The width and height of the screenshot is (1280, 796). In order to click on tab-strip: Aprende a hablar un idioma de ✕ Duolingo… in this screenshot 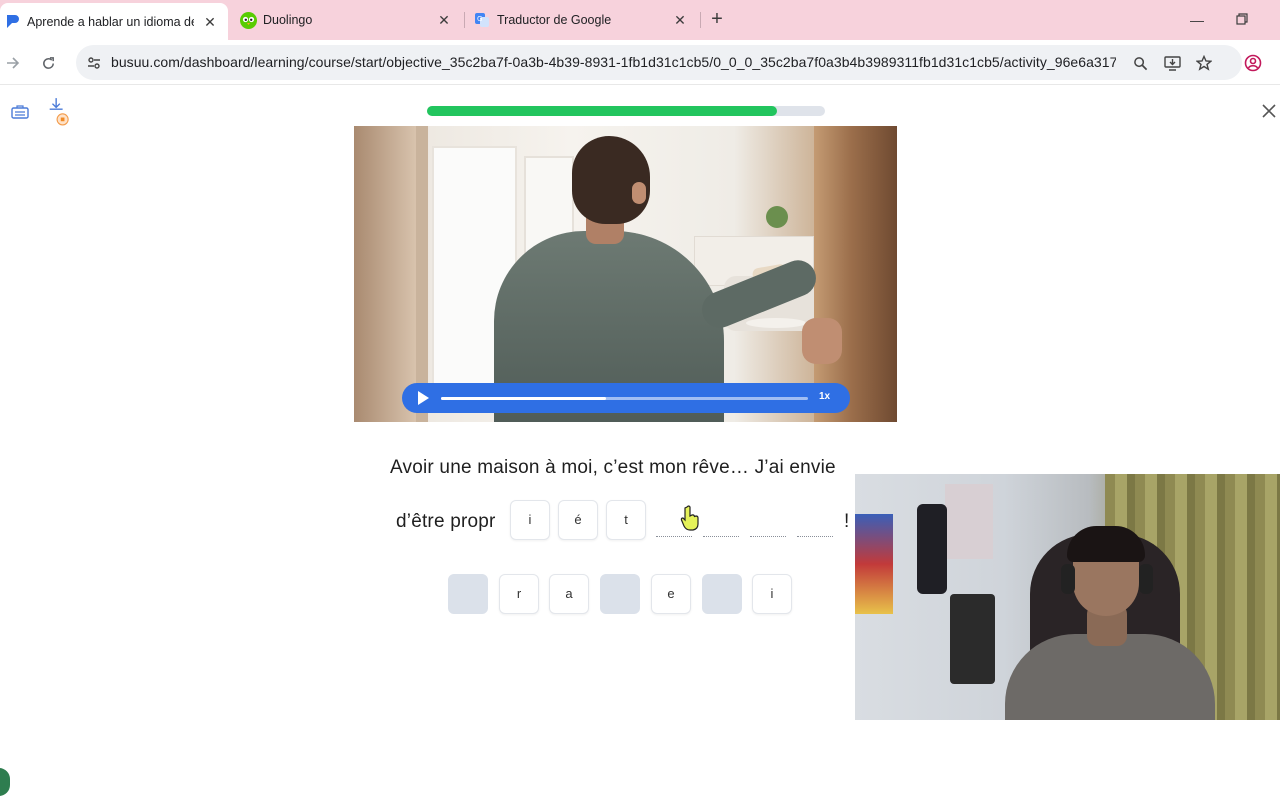, I will do `click(640, 20)`.